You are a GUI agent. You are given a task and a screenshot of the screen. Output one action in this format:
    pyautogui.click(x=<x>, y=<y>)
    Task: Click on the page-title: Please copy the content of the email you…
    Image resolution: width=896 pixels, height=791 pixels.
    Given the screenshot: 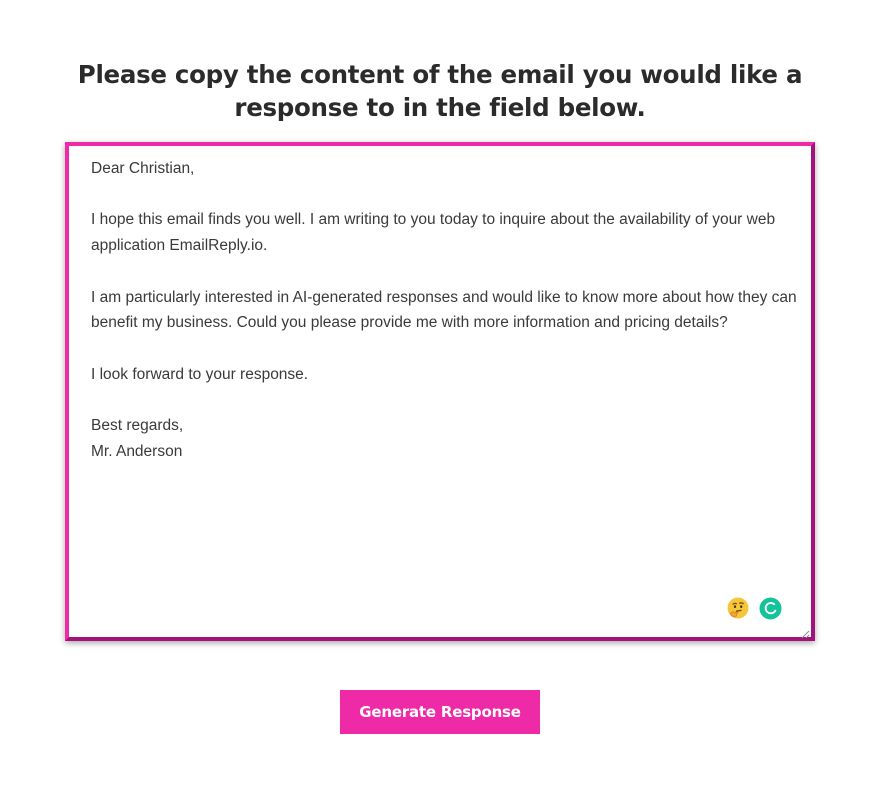 What is the action you would take?
    pyautogui.click(x=440, y=91)
    